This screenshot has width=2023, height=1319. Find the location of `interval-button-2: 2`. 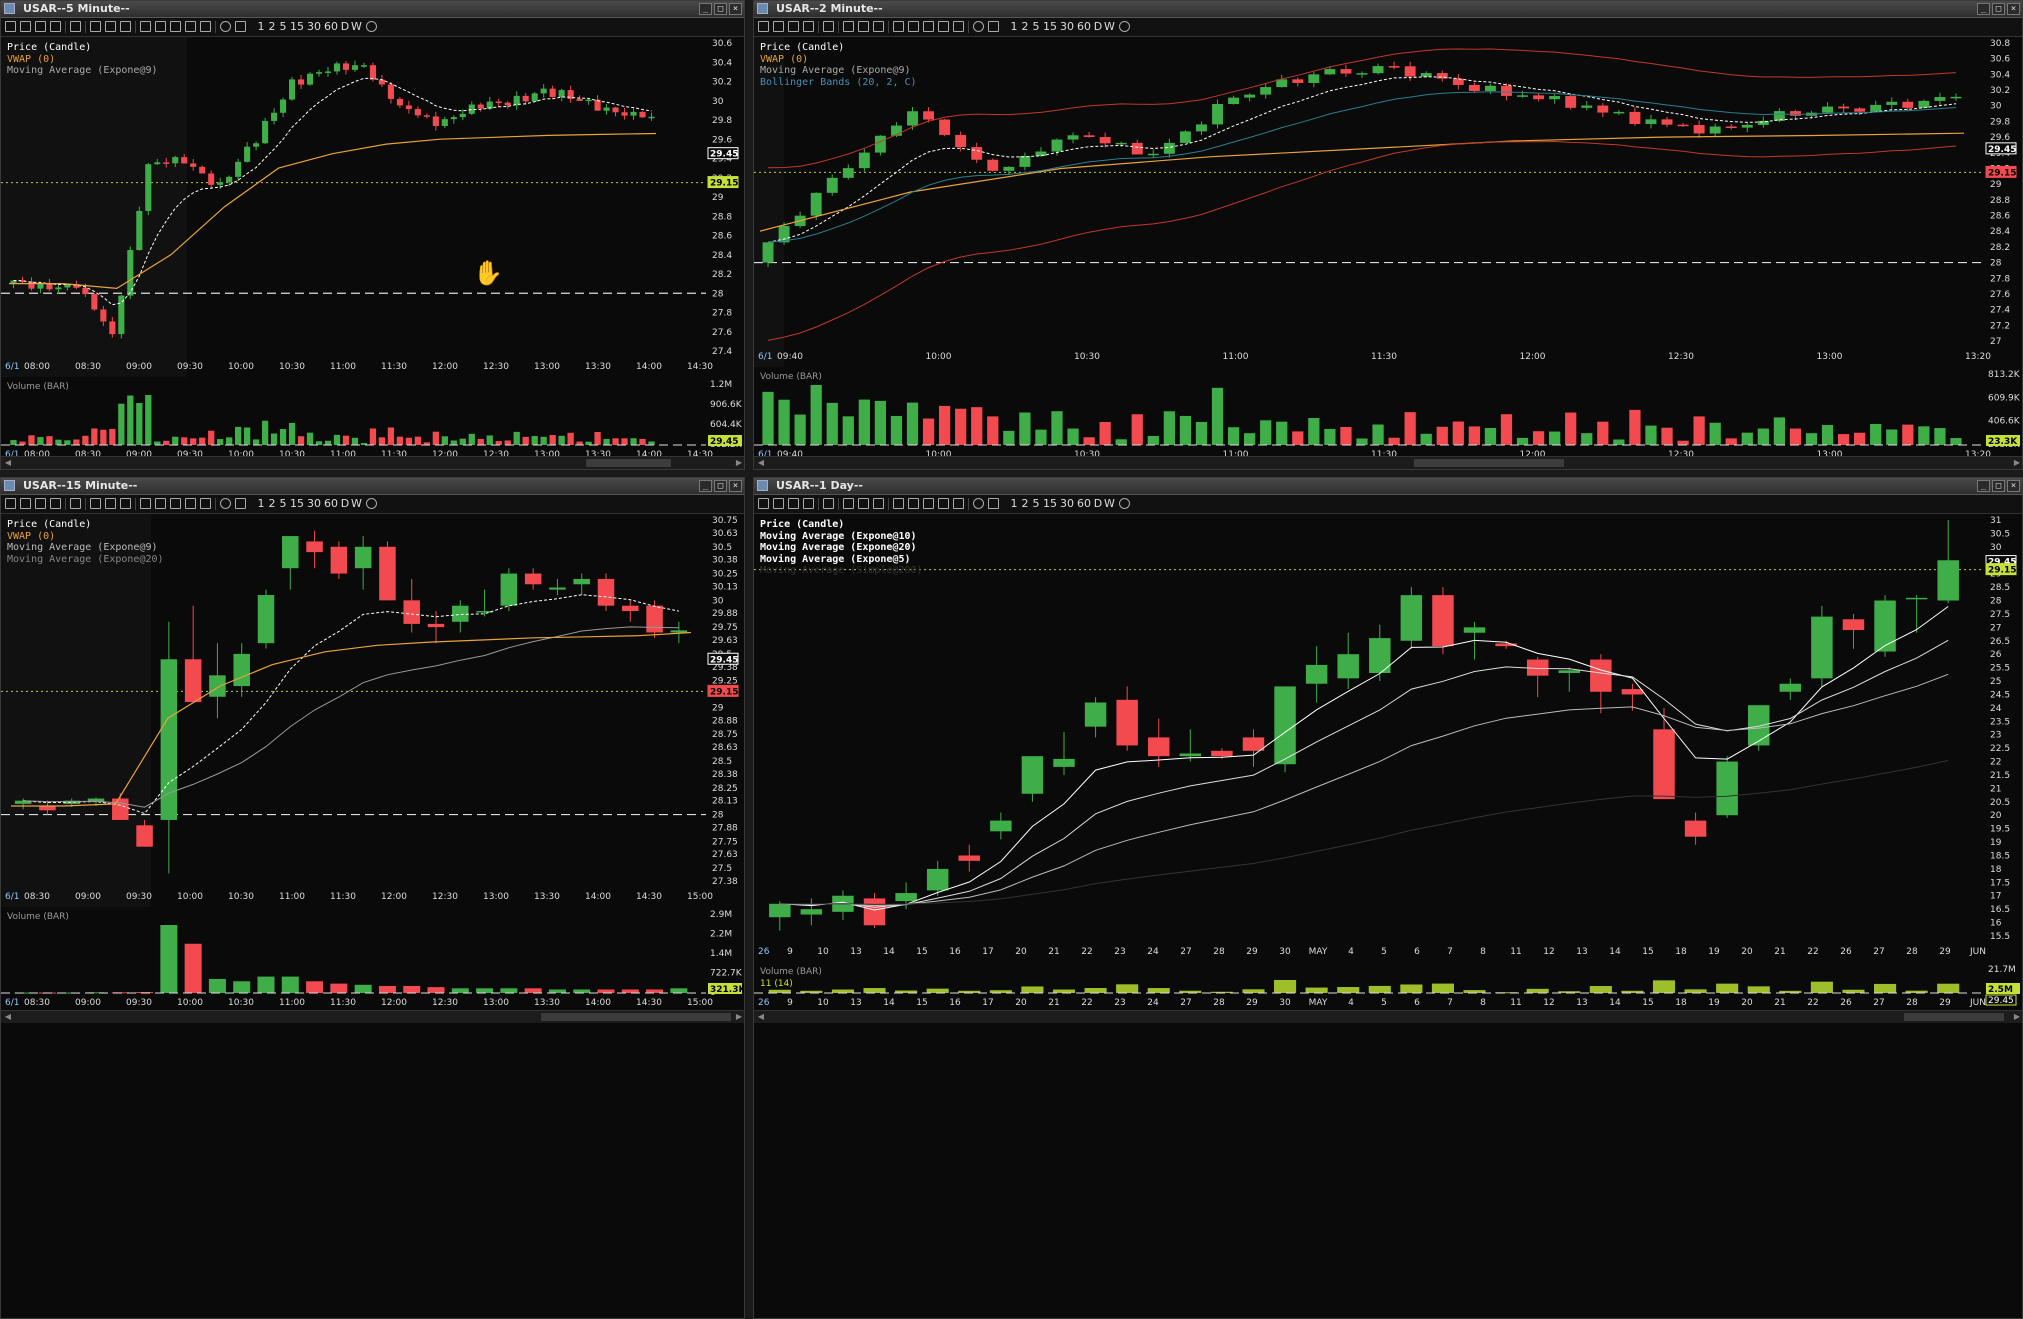

interval-button-2: 2 is located at coordinates (1025, 504).